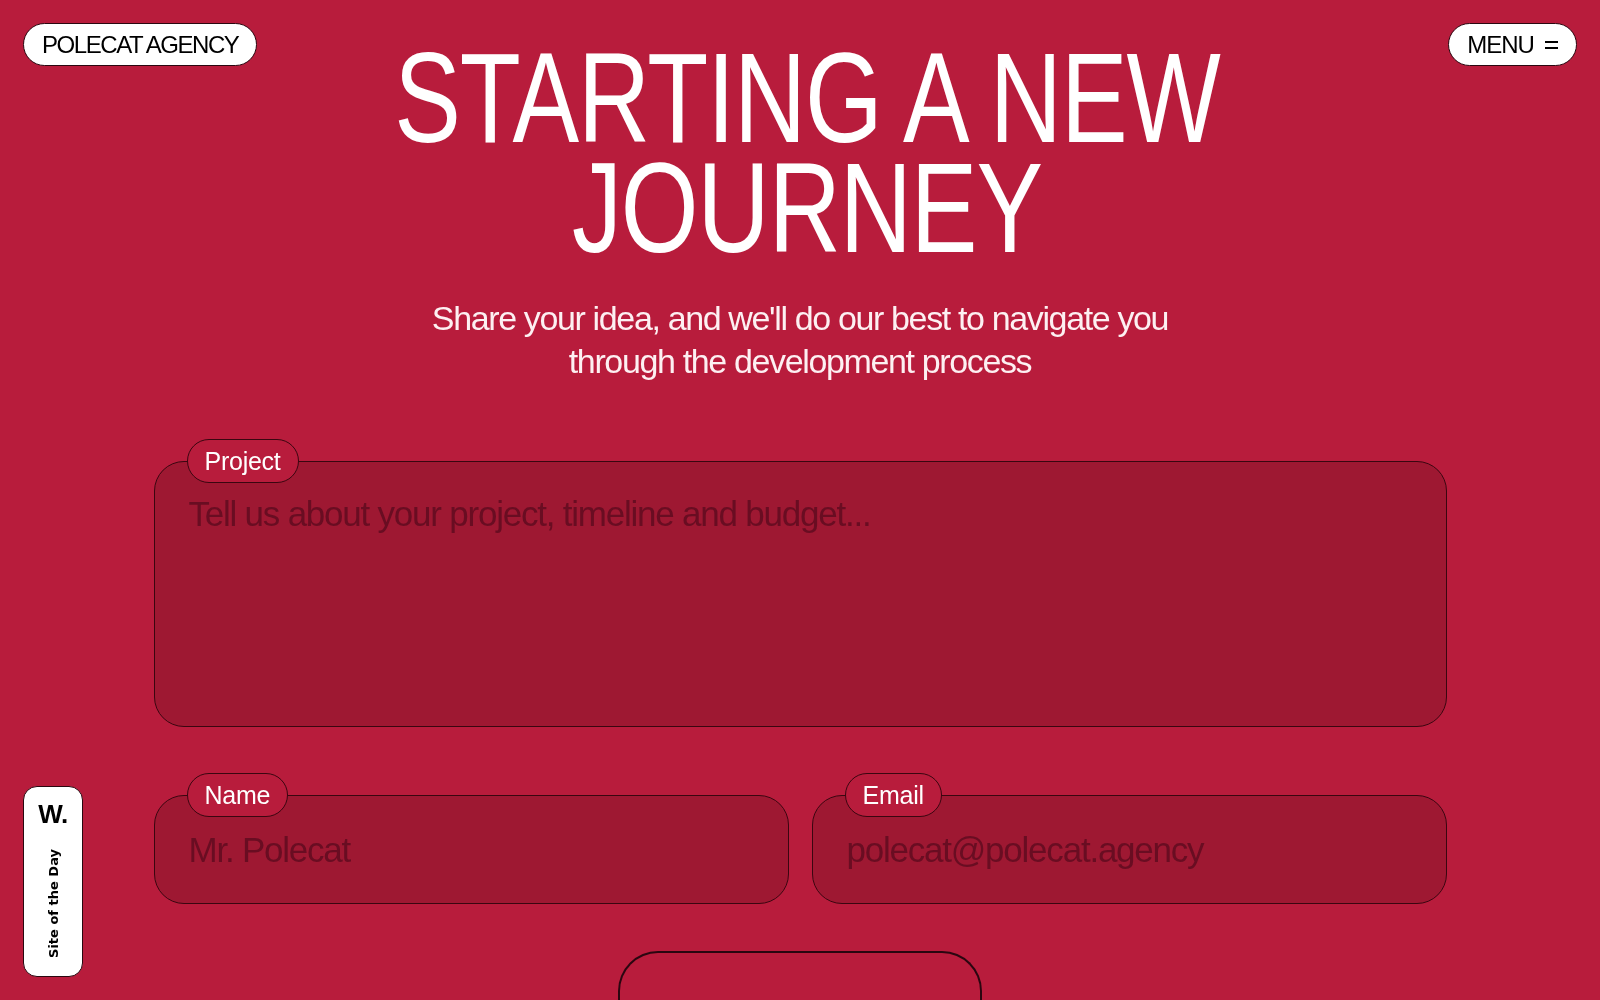  I want to click on field-label: Name, so click(237, 795).